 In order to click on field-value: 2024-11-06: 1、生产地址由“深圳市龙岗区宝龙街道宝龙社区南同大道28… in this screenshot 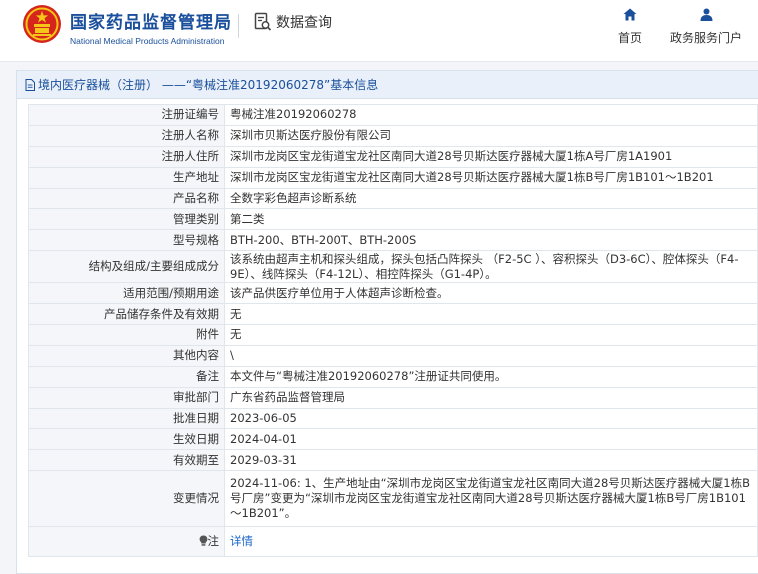, I will do `click(491, 499)`.